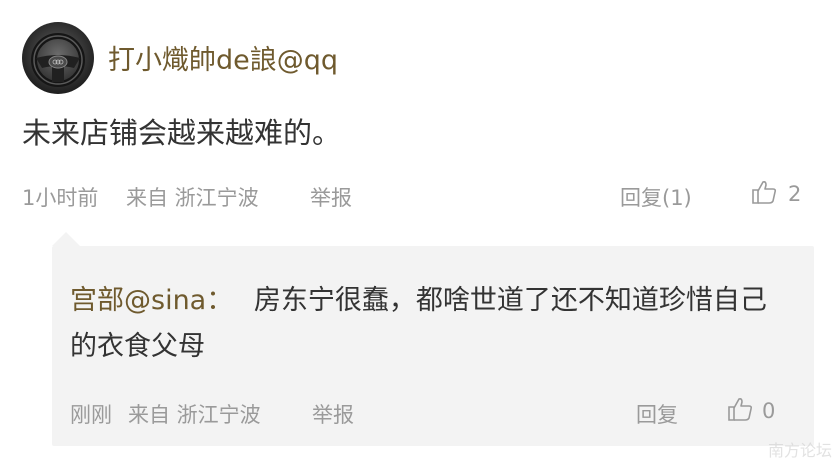  Describe the element at coordinates (795, 194) in the screenshot. I see `comment-like-count: 2` at that location.